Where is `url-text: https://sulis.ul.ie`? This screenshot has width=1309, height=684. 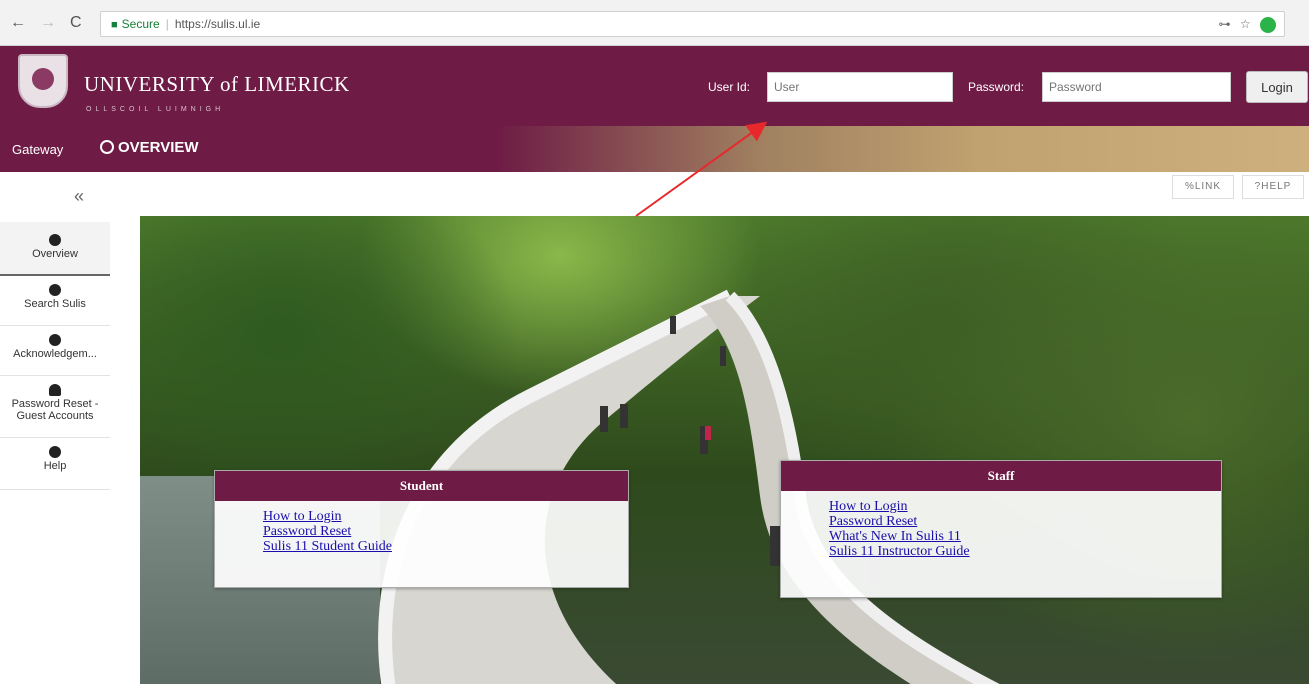 url-text: https://sulis.ul.ie is located at coordinates (217, 24).